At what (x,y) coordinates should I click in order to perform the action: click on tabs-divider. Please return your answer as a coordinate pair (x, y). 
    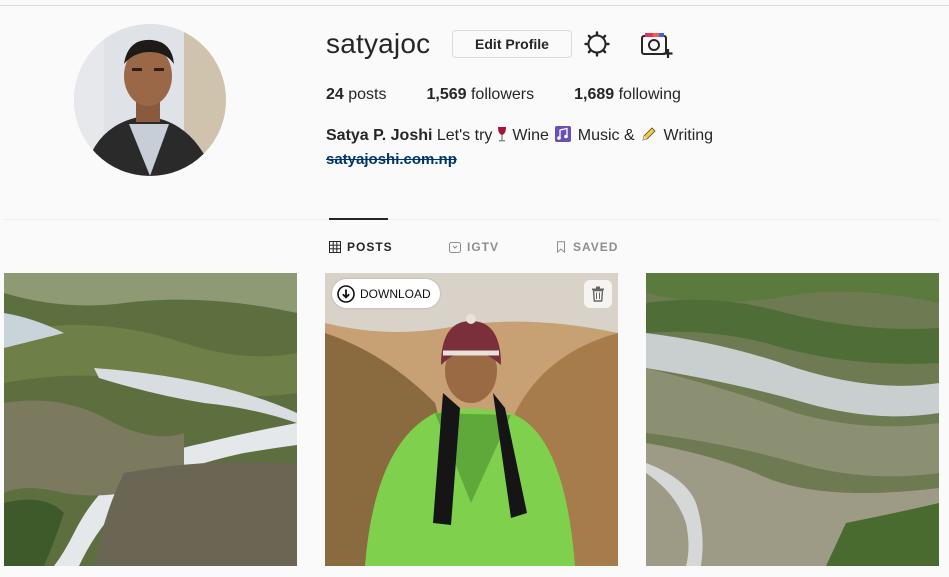
    Looking at the image, I should click on (471, 219).